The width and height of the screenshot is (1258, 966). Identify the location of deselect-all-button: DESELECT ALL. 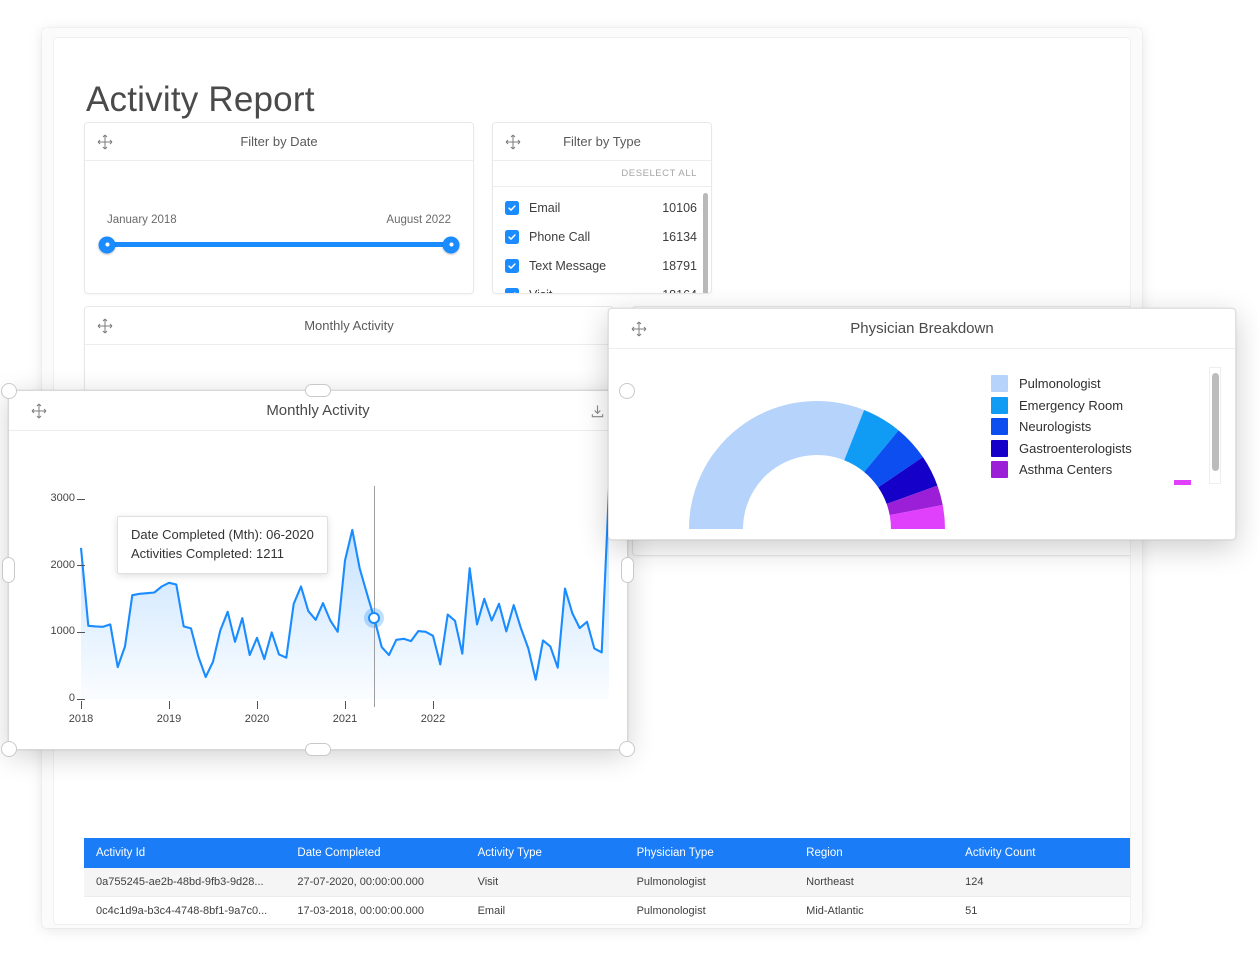
(659, 173).